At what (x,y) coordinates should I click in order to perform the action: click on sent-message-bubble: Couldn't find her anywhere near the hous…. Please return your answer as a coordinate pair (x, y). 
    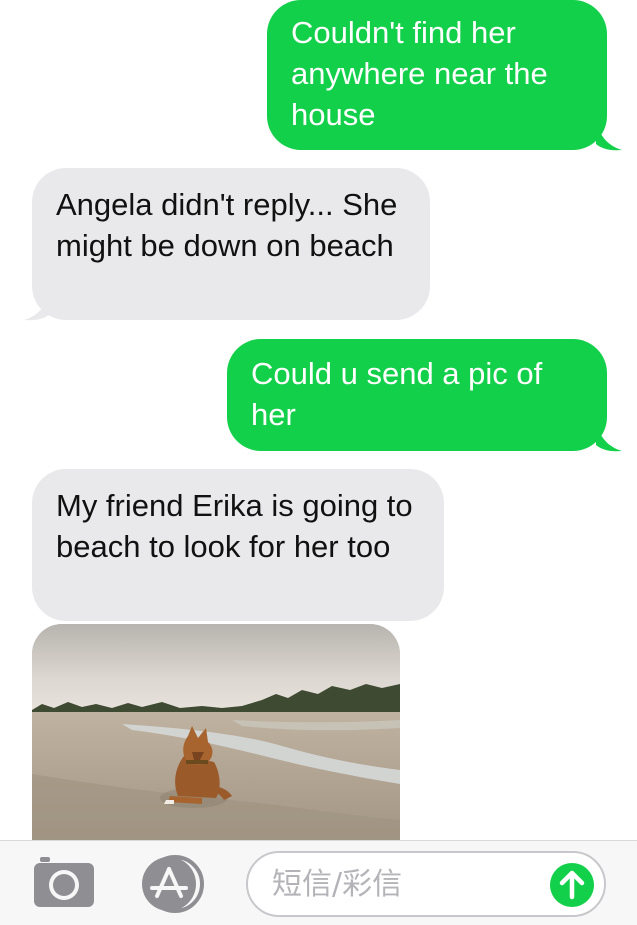
    Looking at the image, I should click on (437, 75).